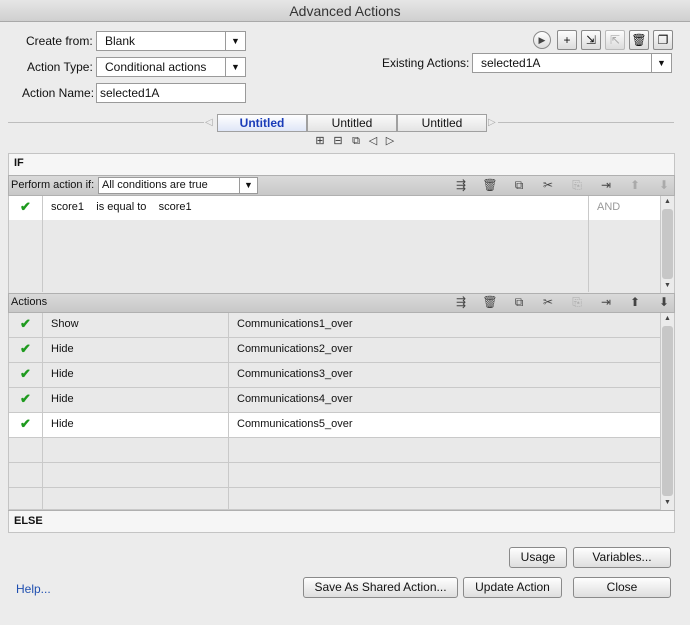 Image resolution: width=690 pixels, height=625 pixels. Describe the element at coordinates (29, 302) in the screenshot. I see `actions-label: Actions` at that location.